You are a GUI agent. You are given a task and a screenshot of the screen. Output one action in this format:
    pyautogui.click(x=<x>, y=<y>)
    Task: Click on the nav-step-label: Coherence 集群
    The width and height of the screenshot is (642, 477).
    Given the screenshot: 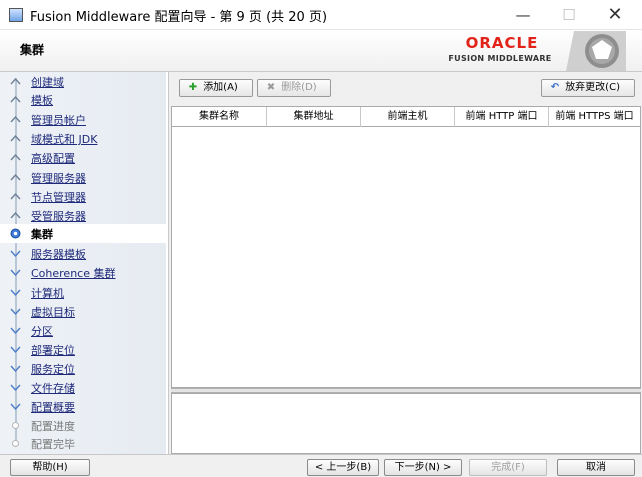 What is the action you would take?
    pyautogui.click(x=73, y=273)
    